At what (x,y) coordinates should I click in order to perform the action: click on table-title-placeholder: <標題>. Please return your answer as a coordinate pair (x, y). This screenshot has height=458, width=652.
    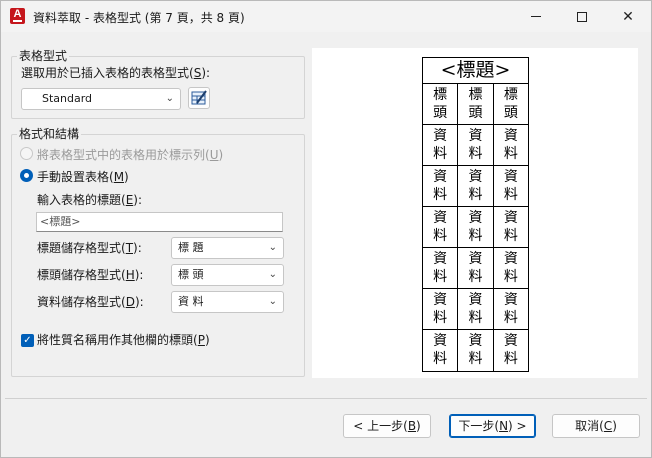
    Looking at the image, I should click on (60, 221).